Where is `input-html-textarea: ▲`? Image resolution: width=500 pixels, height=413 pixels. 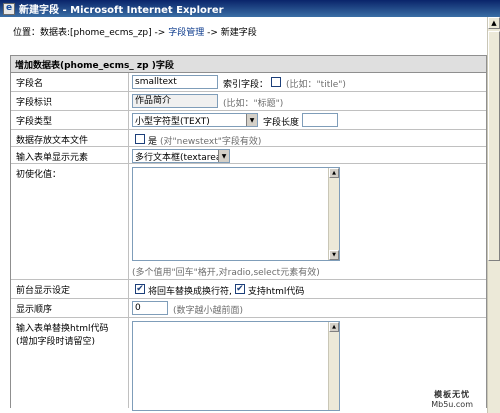 input-html-textarea: ▲ is located at coordinates (236, 366).